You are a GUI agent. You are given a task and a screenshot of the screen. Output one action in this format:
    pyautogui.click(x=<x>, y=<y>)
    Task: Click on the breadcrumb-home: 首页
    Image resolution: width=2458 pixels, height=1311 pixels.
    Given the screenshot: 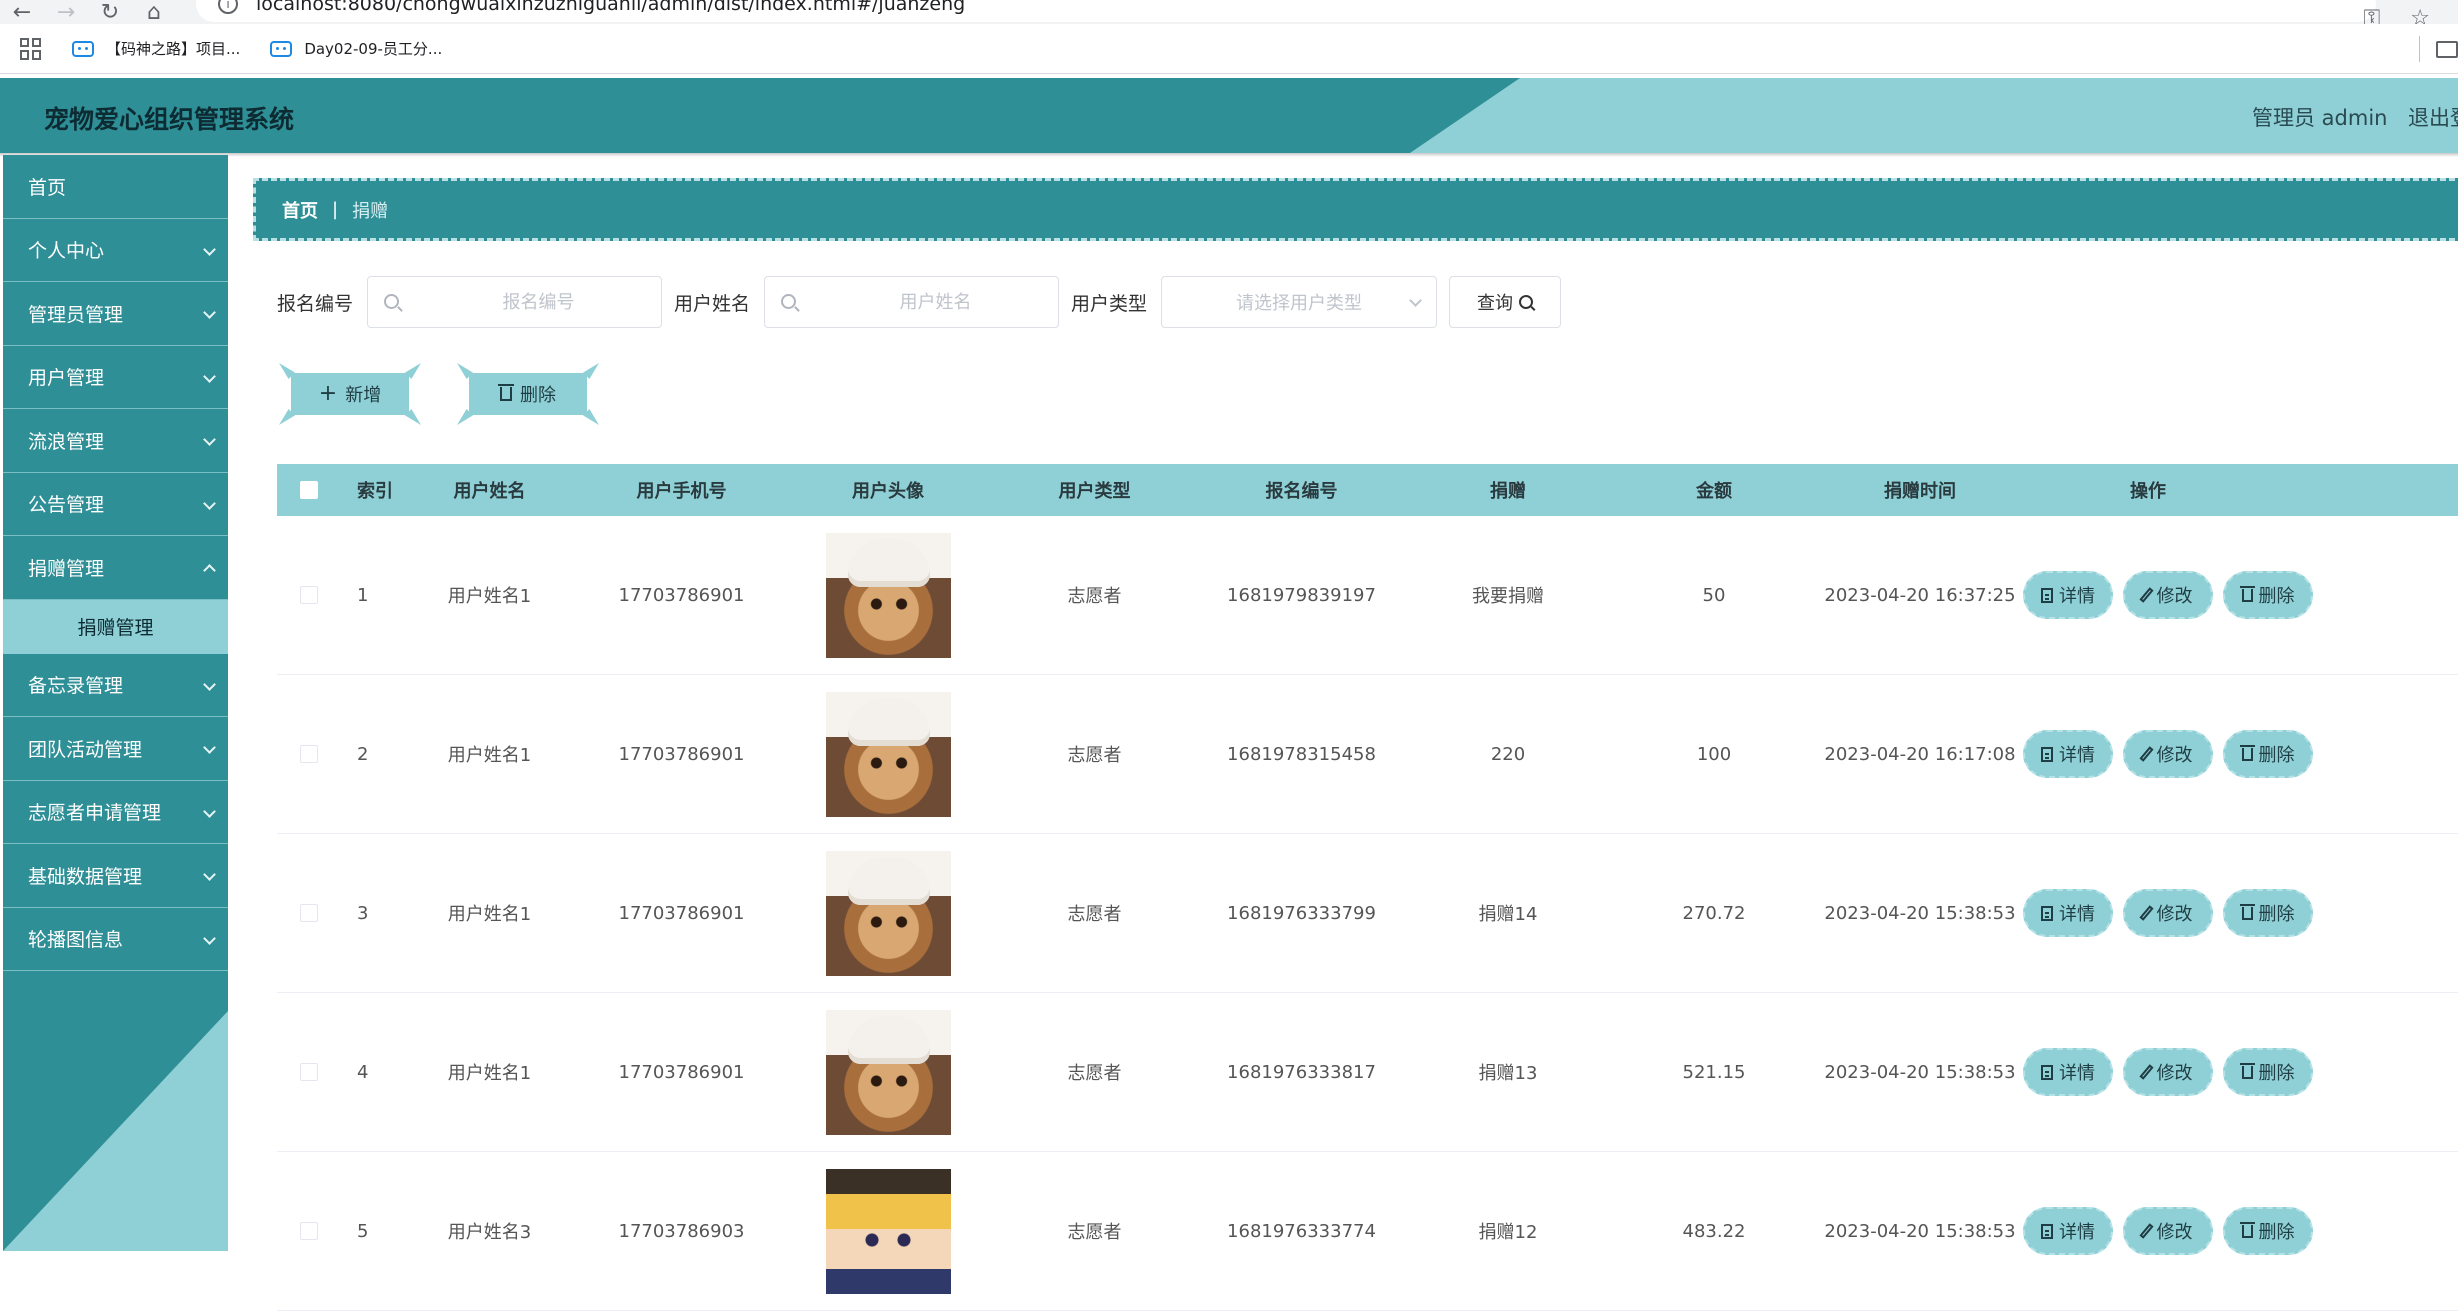 What is the action you would take?
    pyautogui.click(x=300, y=210)
    